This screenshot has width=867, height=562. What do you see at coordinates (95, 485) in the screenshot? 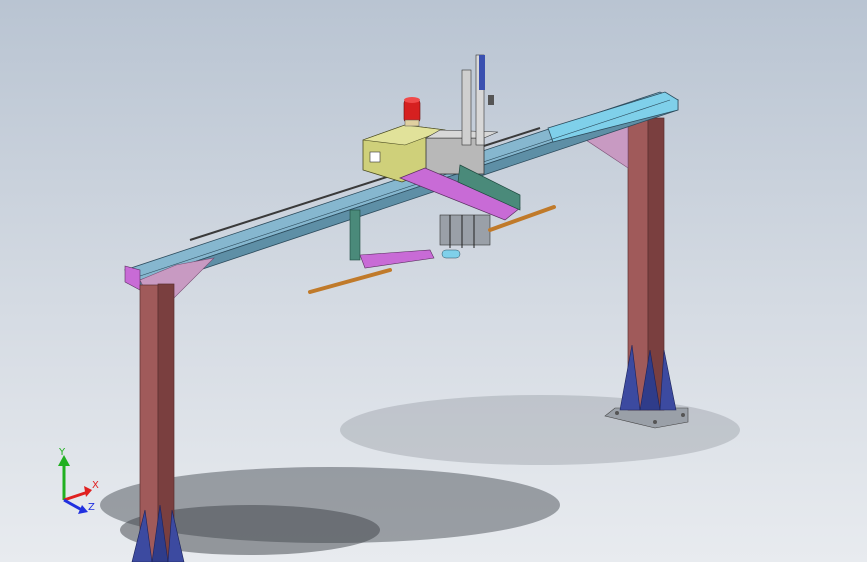
I see `axis-x-label: X` at bounding box center [95, 485].